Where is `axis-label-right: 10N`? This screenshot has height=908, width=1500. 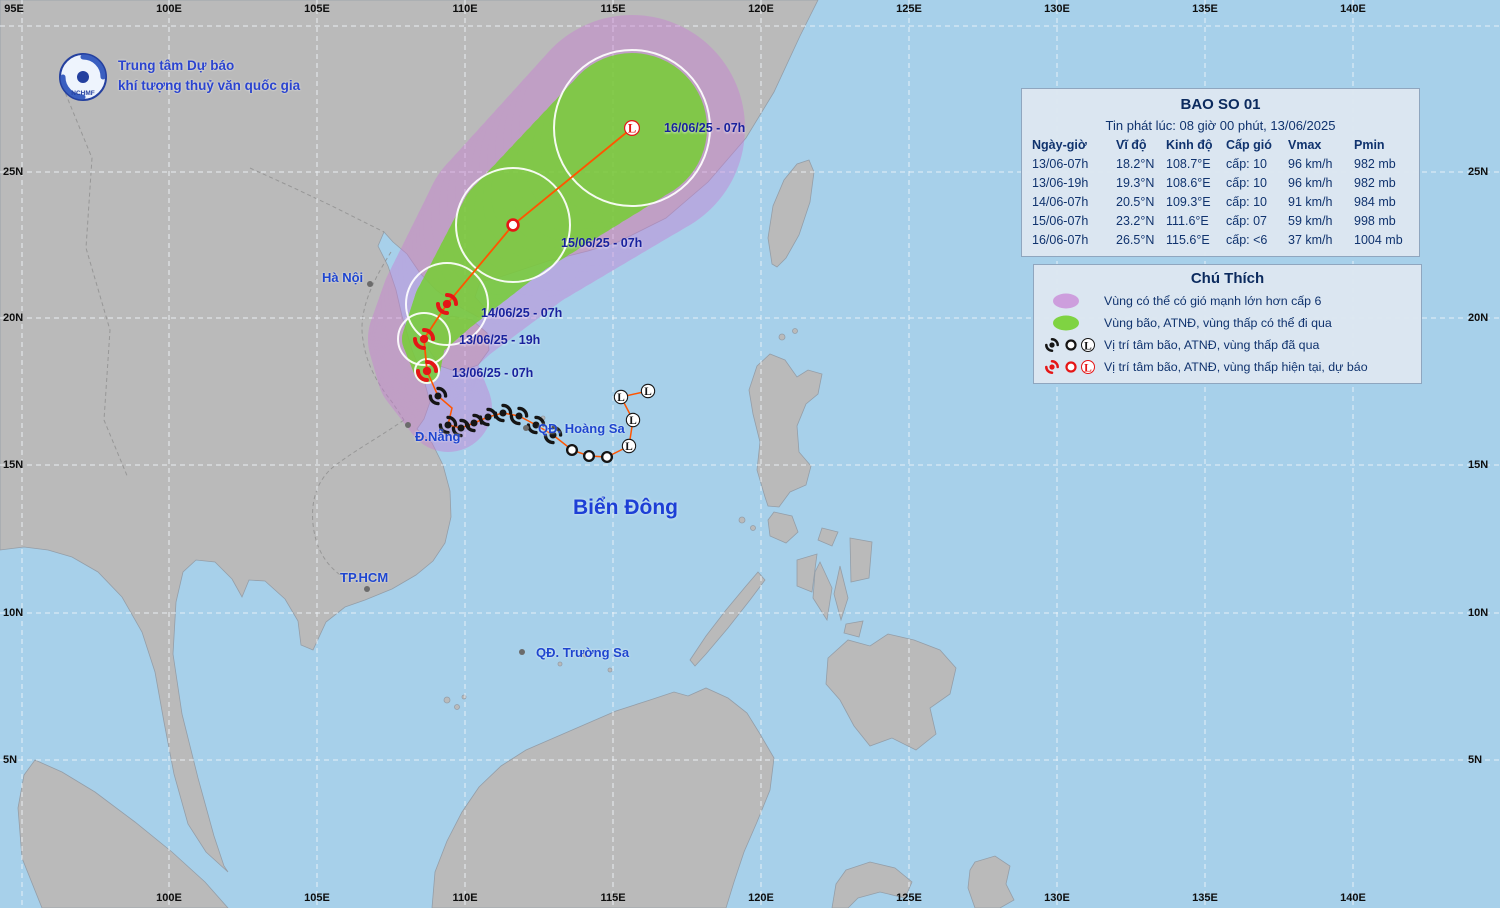
axis-label-right: 10N is located at coordinates (1478, 613).